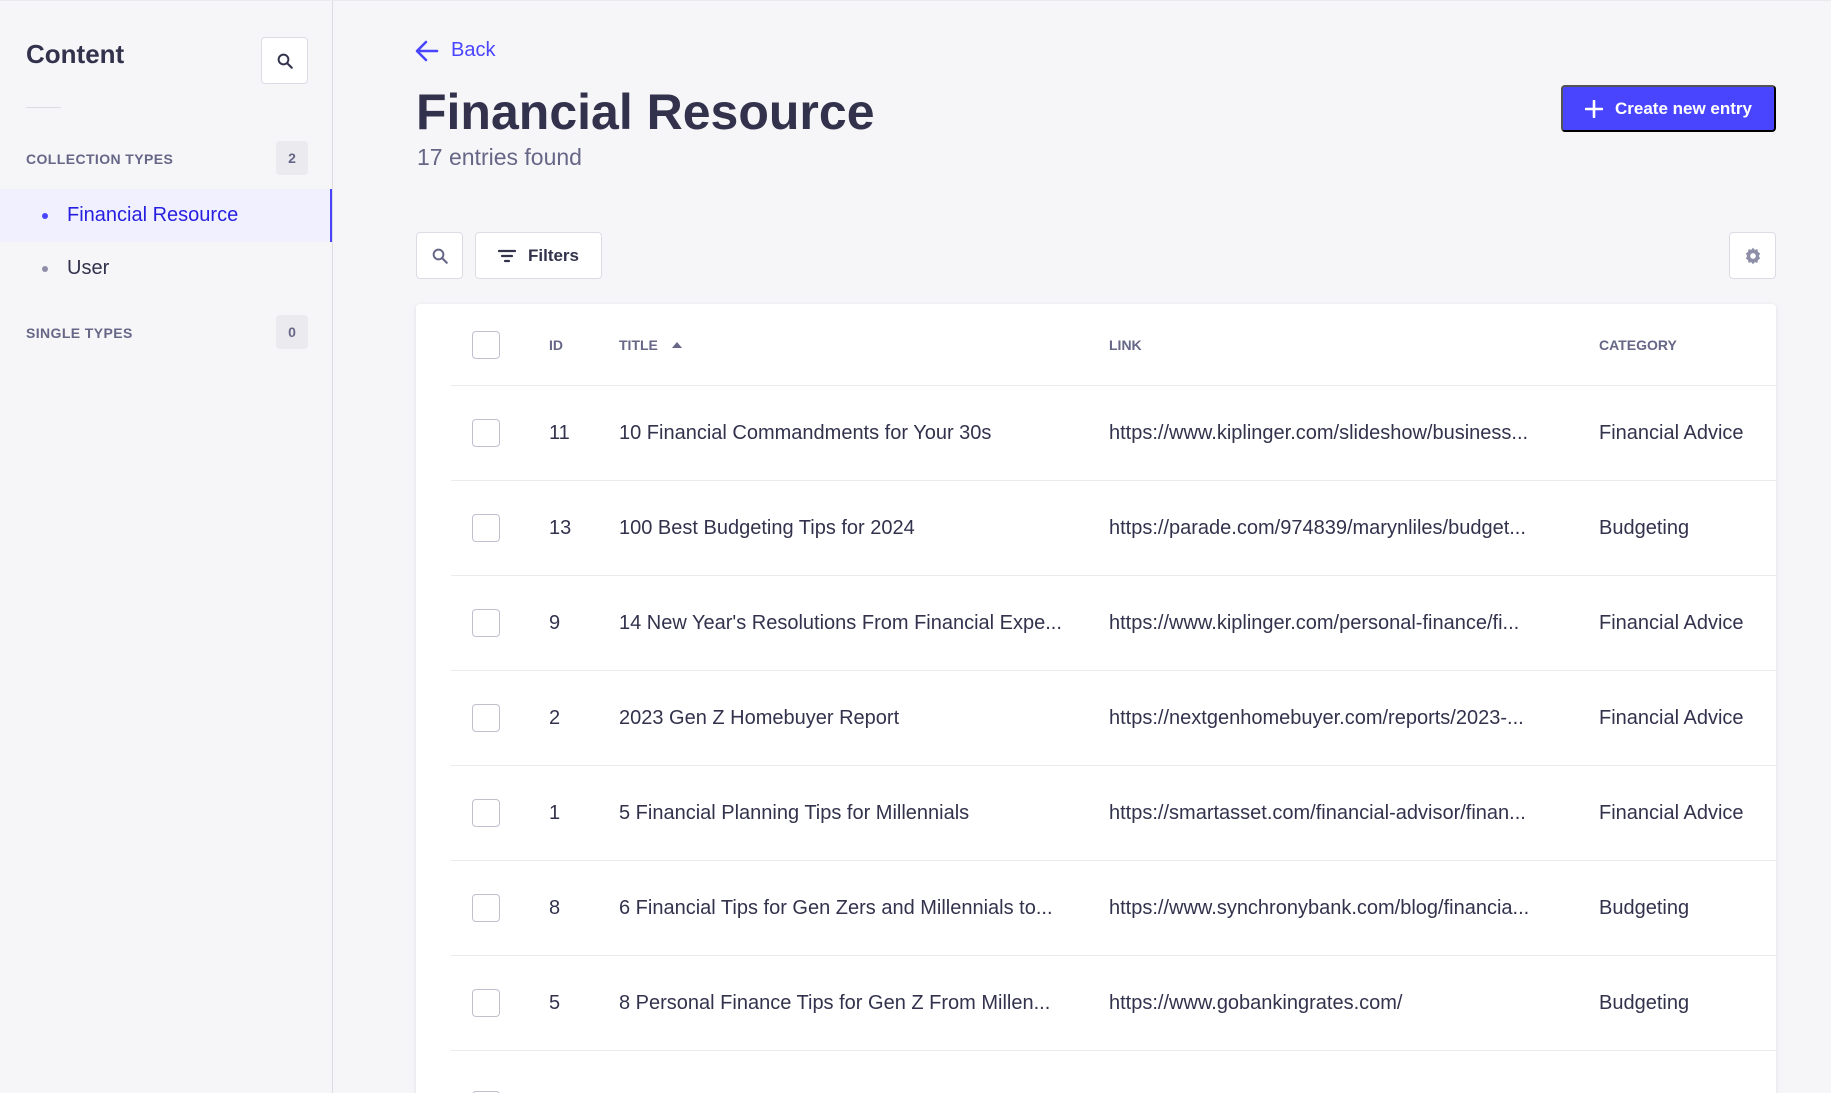 This screenshot has width=1831, height=1093. I want to click on select-all-checkbox, so click(486, 344).